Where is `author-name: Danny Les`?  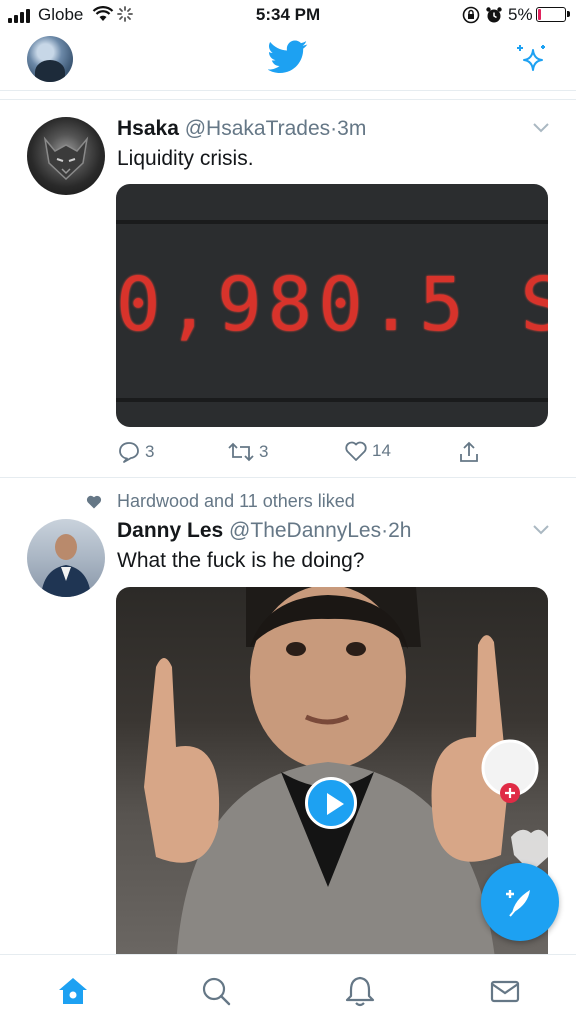
author-name: Danny Les is located at coordinates (170, 530).